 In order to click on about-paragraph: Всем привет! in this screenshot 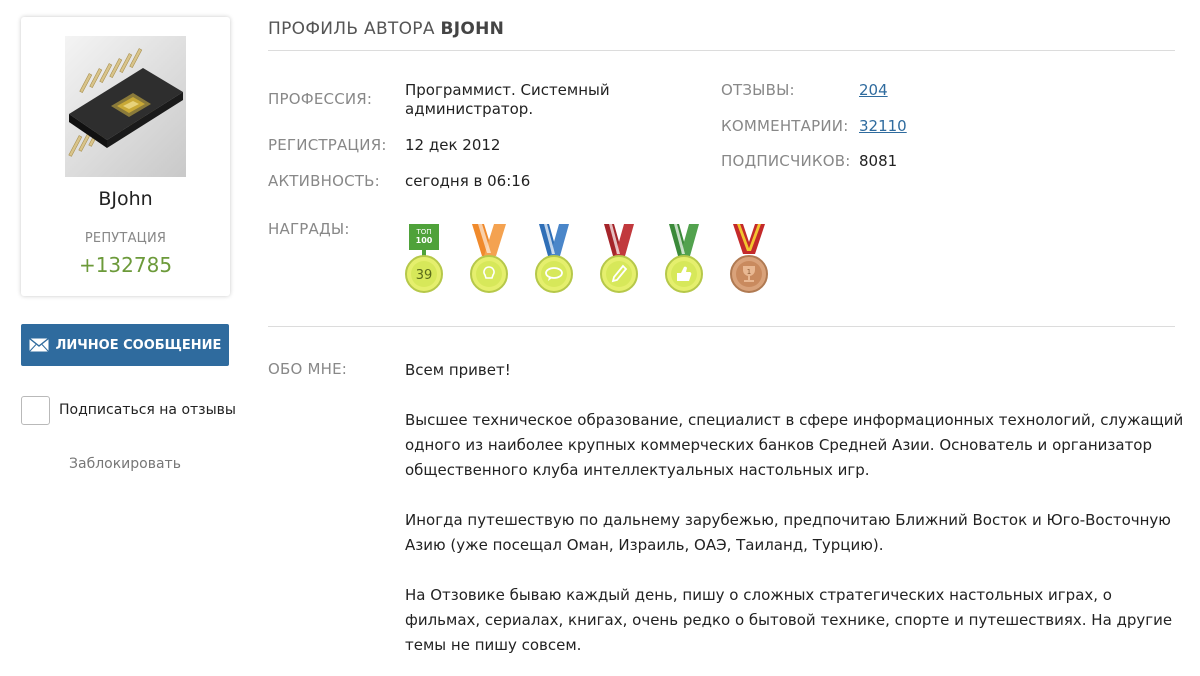, I will do `click(458, 370)`.